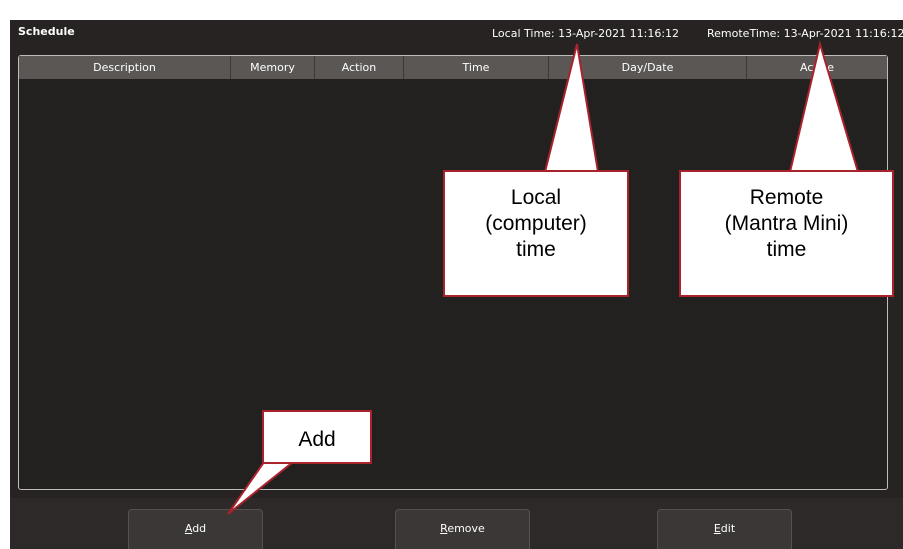  What do you see at coordinates (536, 249) in the screenshot?
I see `local-callout-line-3: time` at bounding box center [536, 249].